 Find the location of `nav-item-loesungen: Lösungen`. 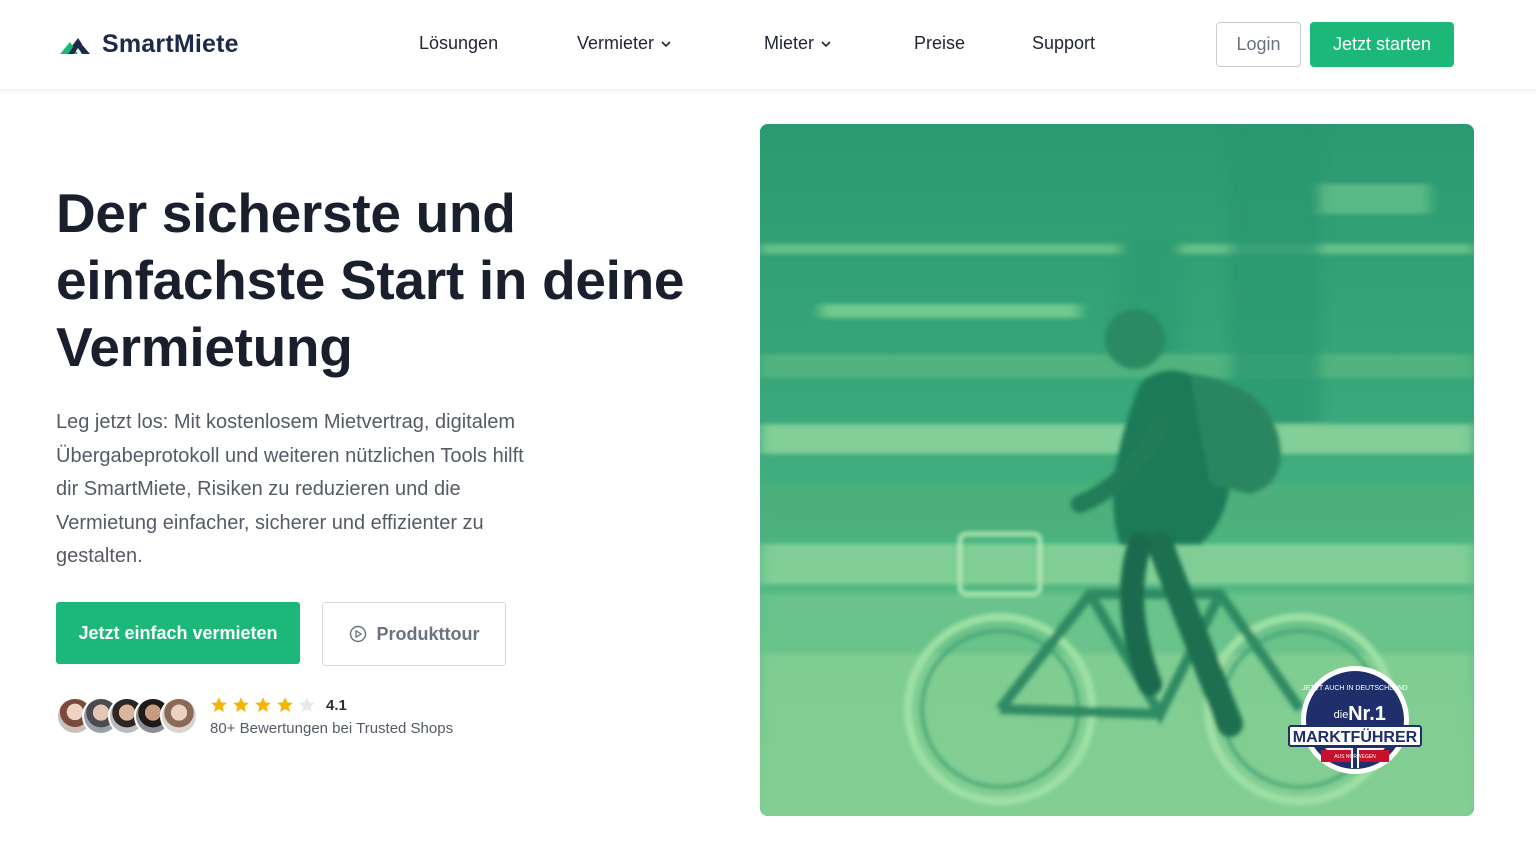

nav-item-loesungen: Lösungen is located at coordinates (458, 43).